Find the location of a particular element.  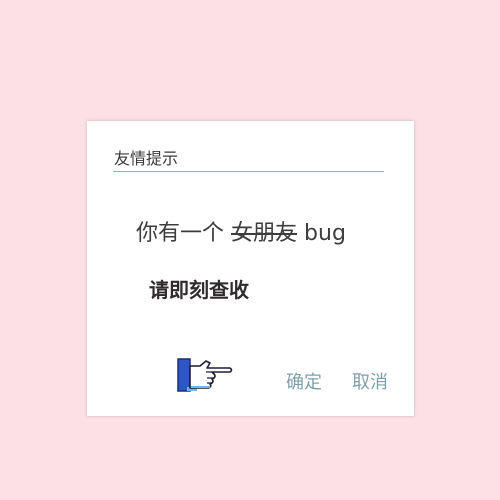

message-suffix: bug is located at coordinates (325, 233).